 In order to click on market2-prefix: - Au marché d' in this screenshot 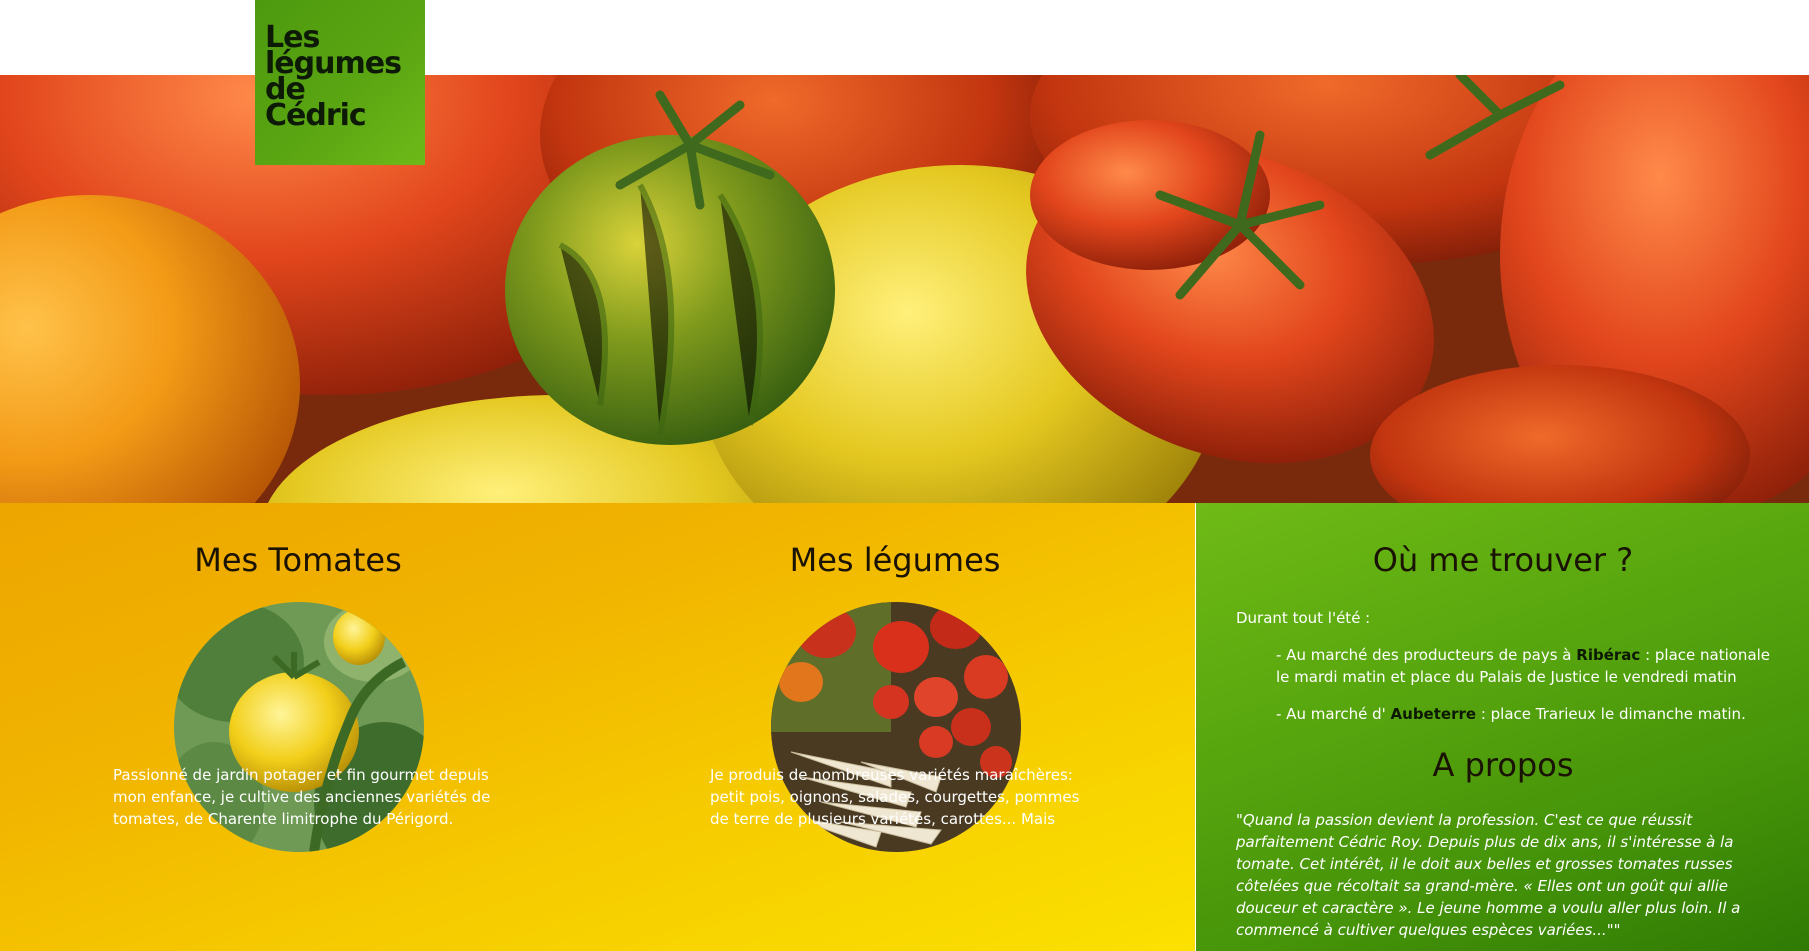, I will do `click(1333, 714)`.